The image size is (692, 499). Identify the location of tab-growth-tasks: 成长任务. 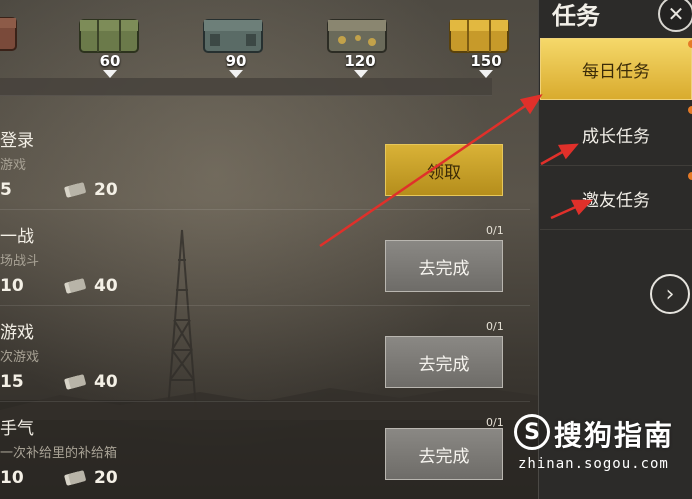
(616, 135).